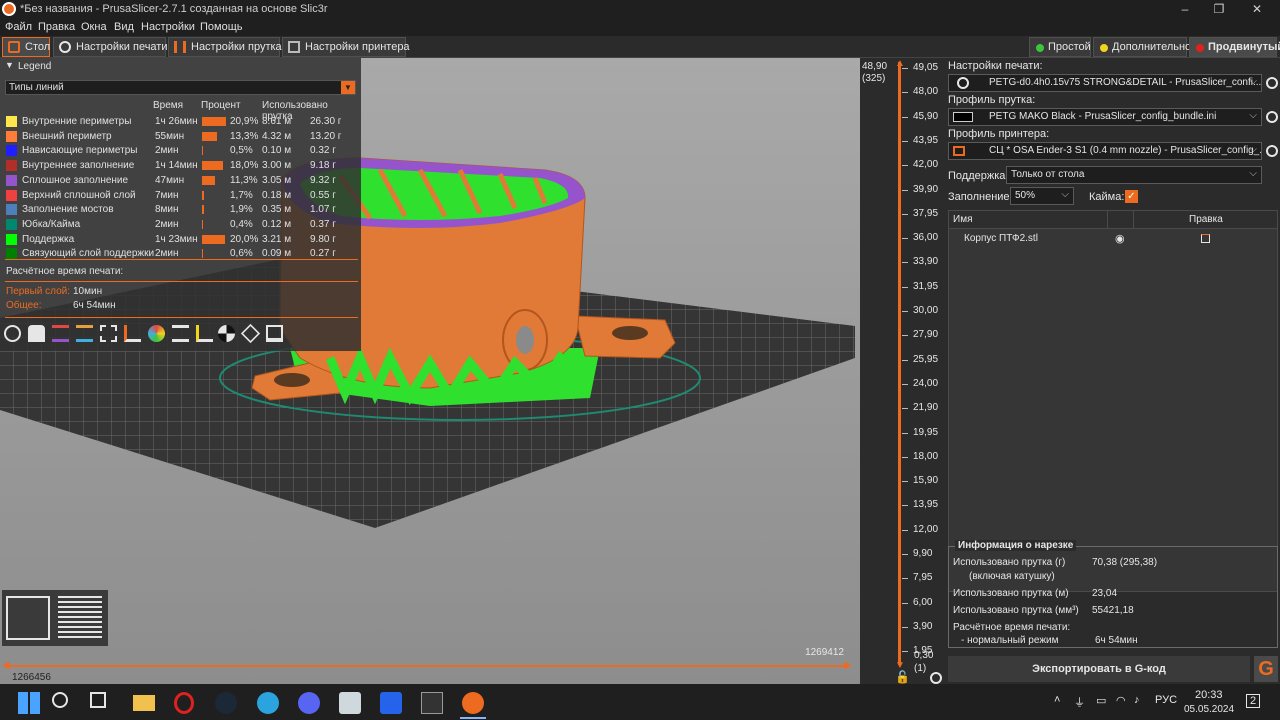 The width and height of the screenshot is (1280, 720). I want to click on mode-simple-button: Простой, so click(1060, 47).